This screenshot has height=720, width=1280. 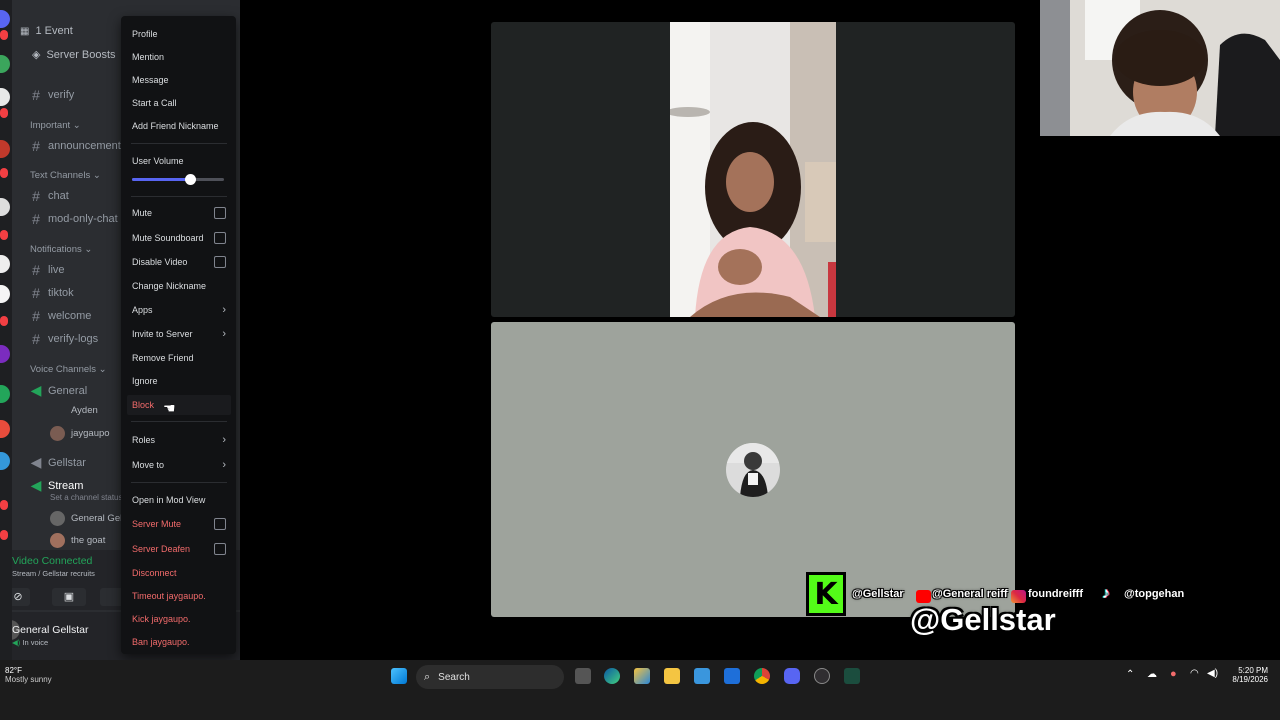 I want to click on channel-verify: # verify, so click(x=52, y=95).